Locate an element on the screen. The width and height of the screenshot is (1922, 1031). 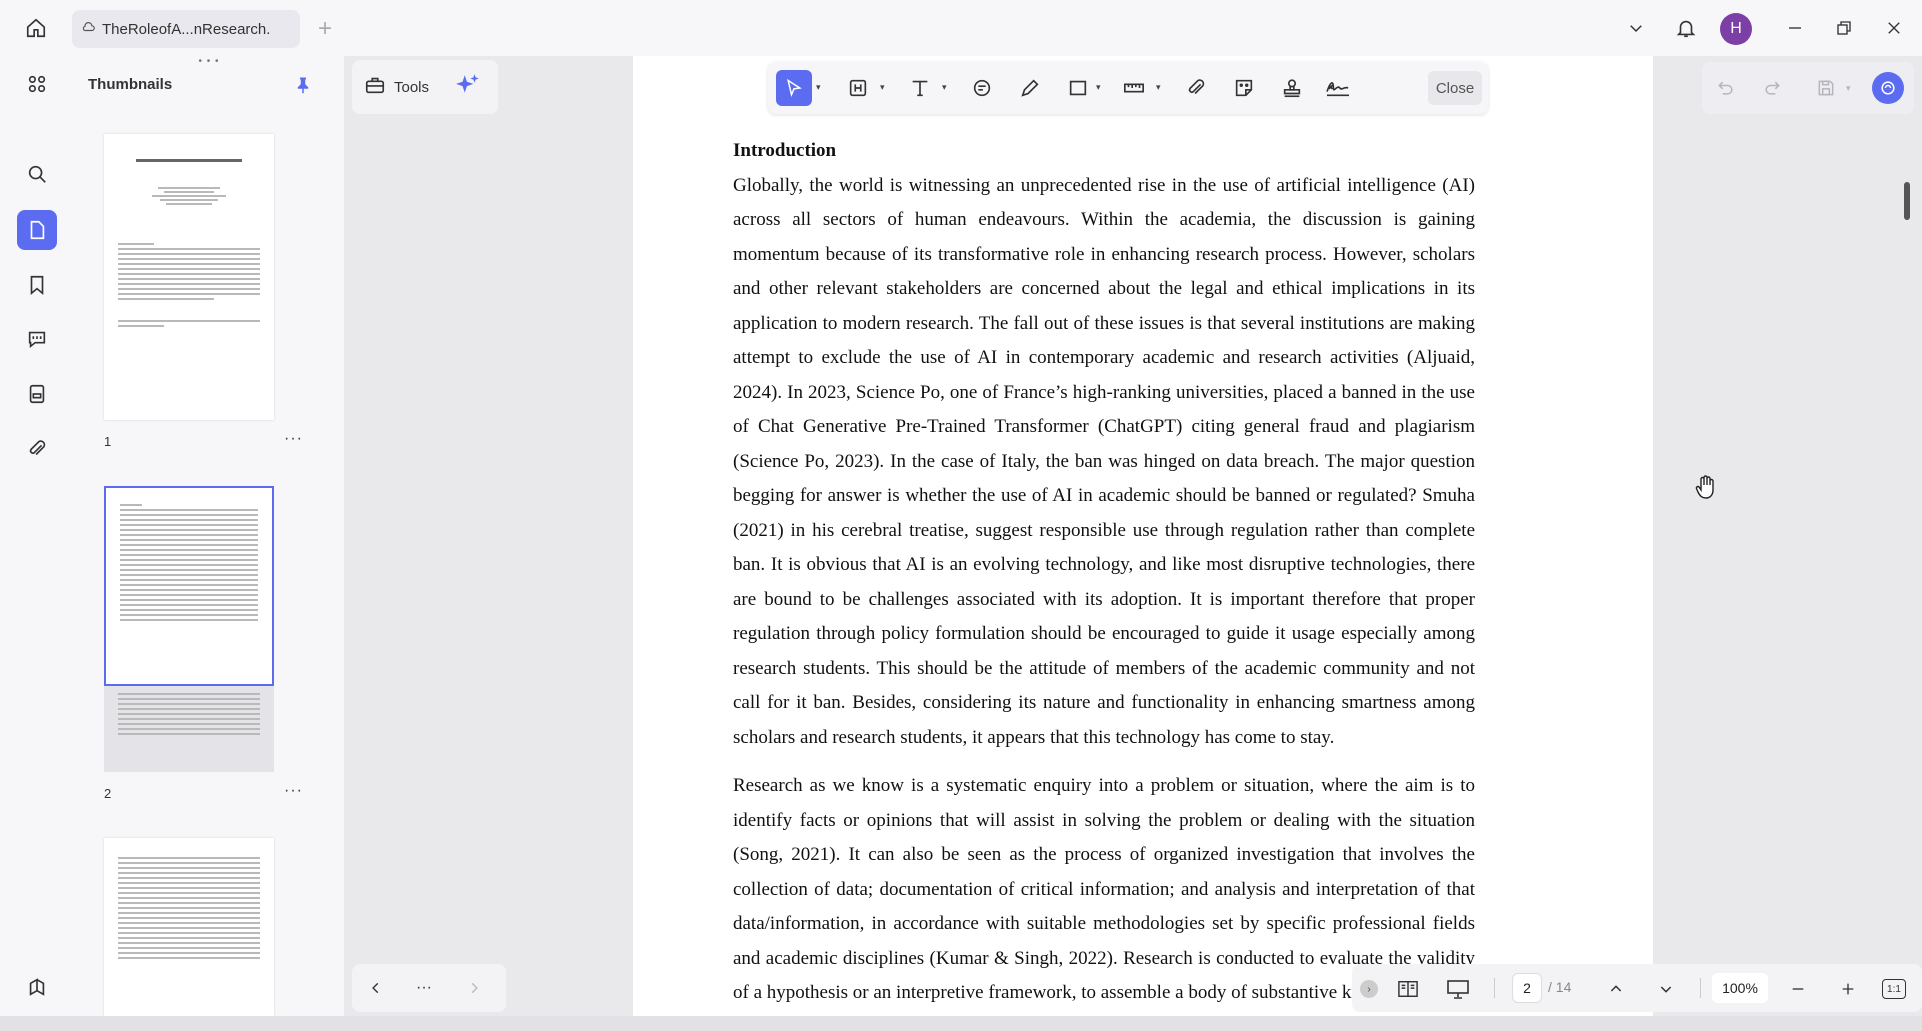
page-navigation-bar: › 2 / 14 100% 1:1 is located at coordinates (1637, 988).